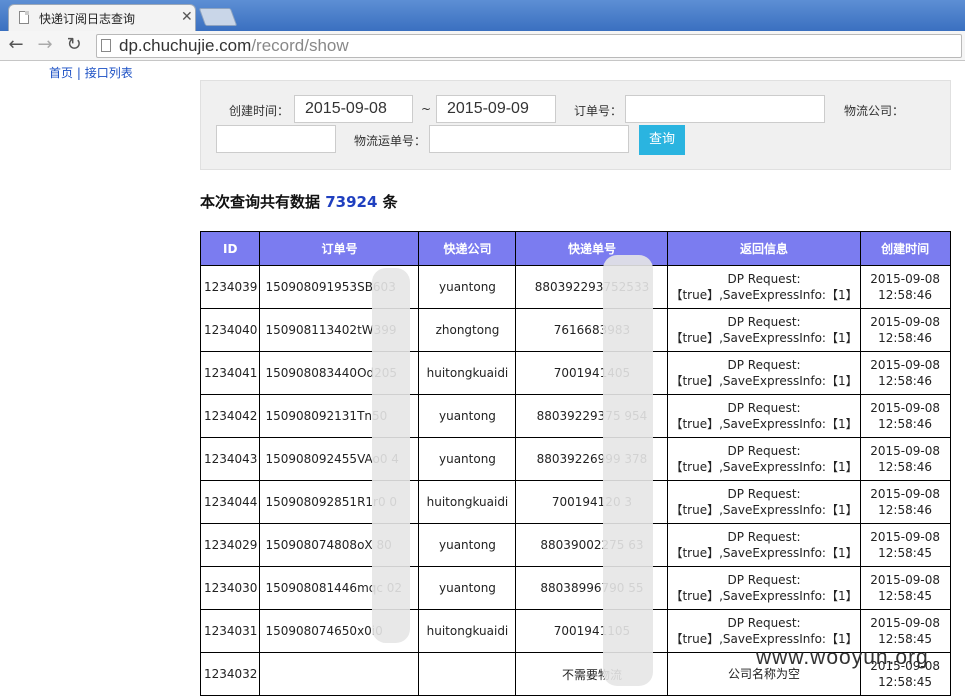  I want to click on browser-toolbar: ← → ↻ dp.chuchujie.com/record/show, so click(482, 46).